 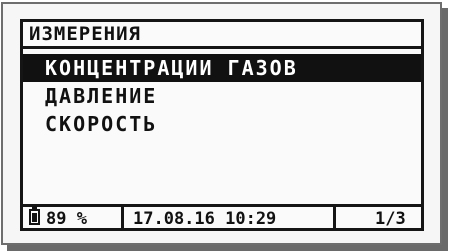 I want to click on status-bar: 89 % 17.08.16 10:29 1/3, so click(x=222, y=217).